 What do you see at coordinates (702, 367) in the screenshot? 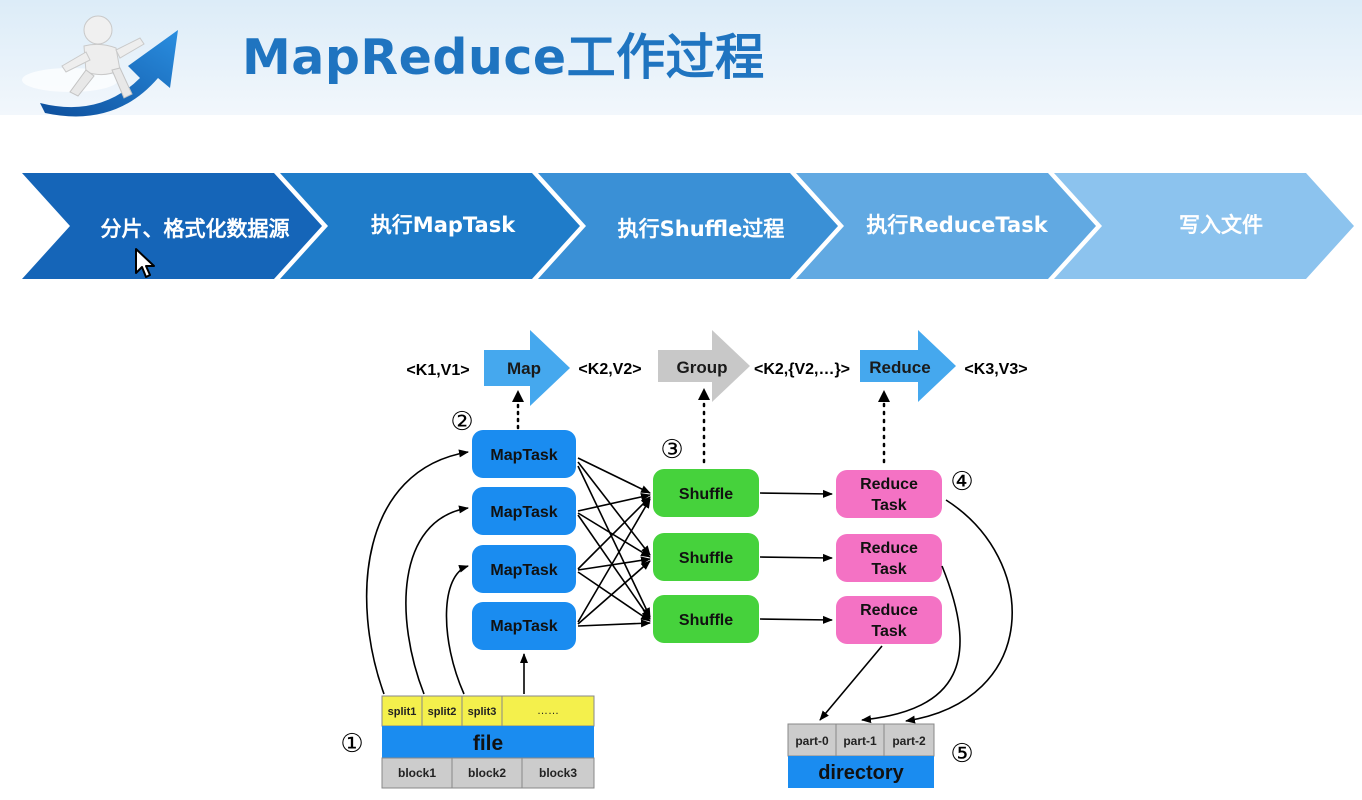
I see `group-arrow-label: Group` at bounding box center [702, 367].